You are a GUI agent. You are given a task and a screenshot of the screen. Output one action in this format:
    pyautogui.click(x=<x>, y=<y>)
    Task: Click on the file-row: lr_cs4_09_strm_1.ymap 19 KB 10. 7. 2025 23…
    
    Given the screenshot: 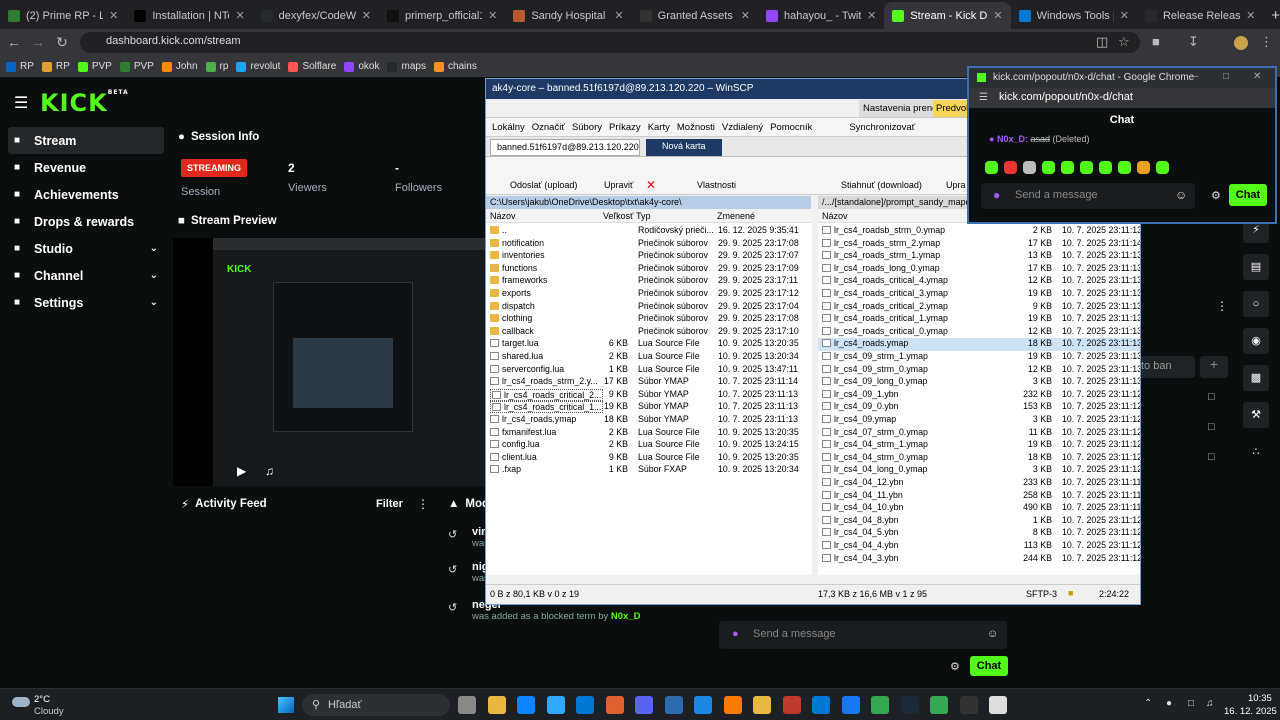 What is the action you would take?
    pyautogui.click(x=979, y=357)
    